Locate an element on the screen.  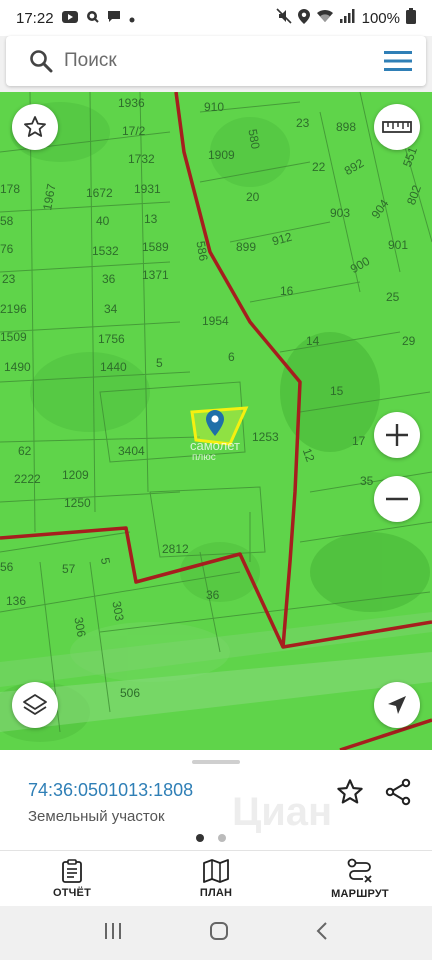
parcel-number: 1250 is located at coordinates (77, 503).